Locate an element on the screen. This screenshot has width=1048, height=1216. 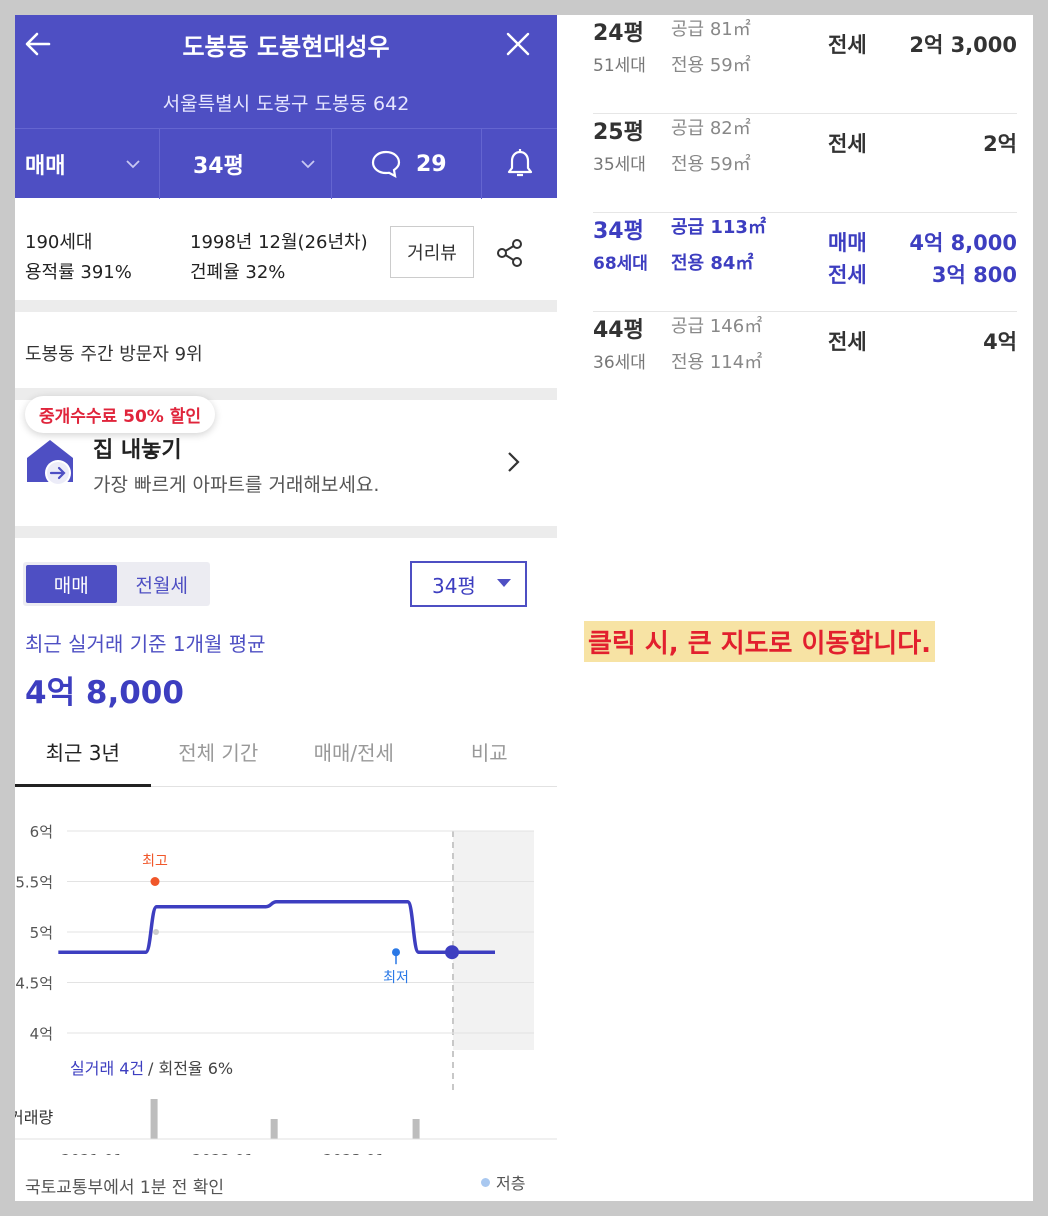
volume-bars is located at coordinates (285, 1119).